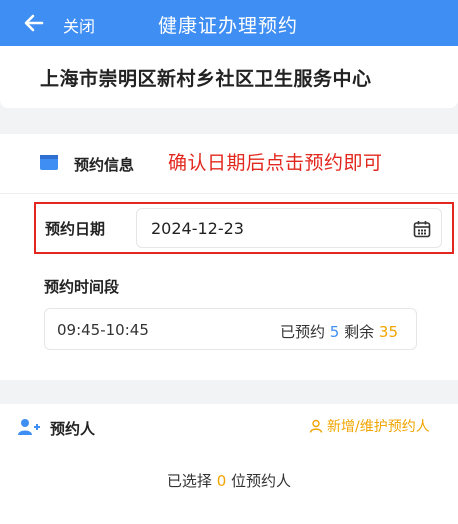  What do you see at coordinates (104, 165) in the screenshot?
I see `appointment-section-title: 预约信息` at bounding box center [104, 165].